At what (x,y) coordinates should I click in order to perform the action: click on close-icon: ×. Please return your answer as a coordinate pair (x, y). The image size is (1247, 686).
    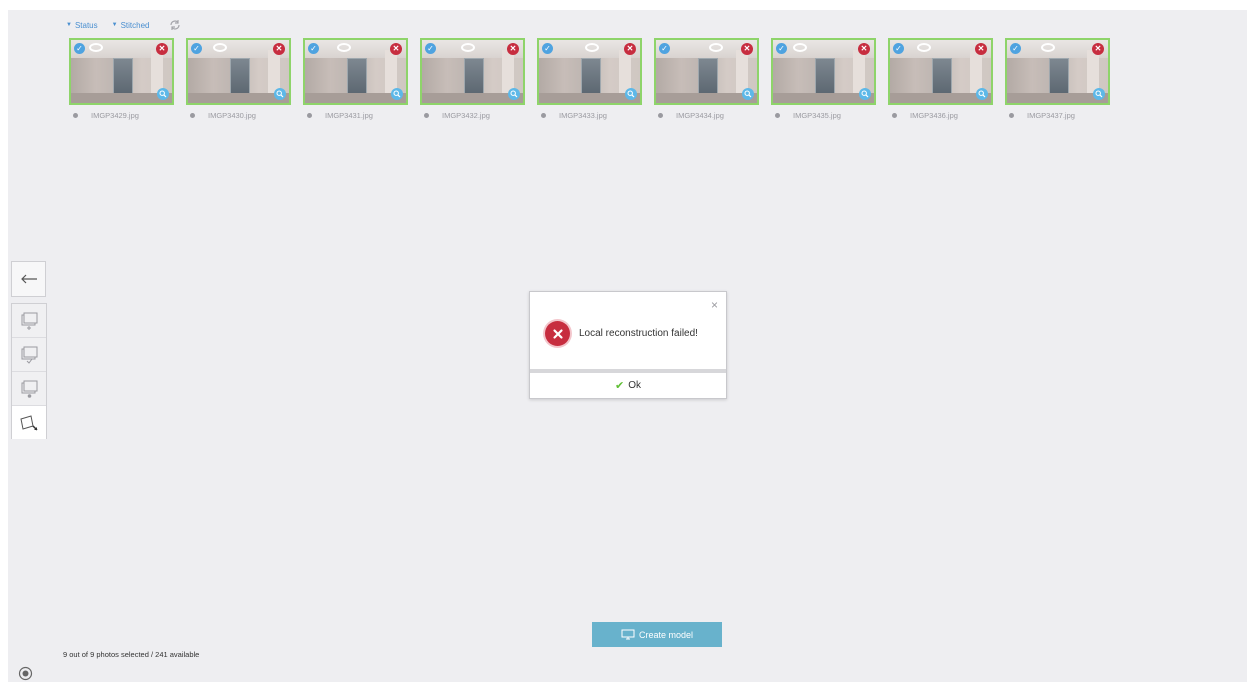
    Looking at the image, I should click on (714, 305).